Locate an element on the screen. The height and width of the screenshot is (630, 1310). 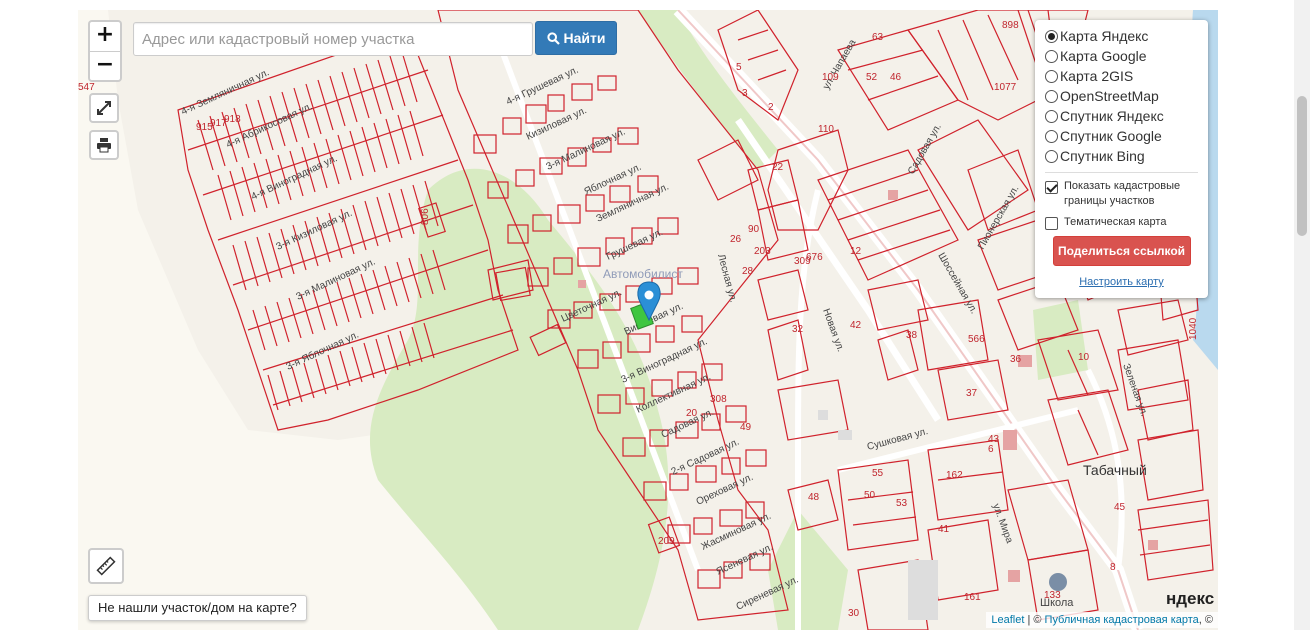
parcel-number: 26 is located at coordinates (736, 239).